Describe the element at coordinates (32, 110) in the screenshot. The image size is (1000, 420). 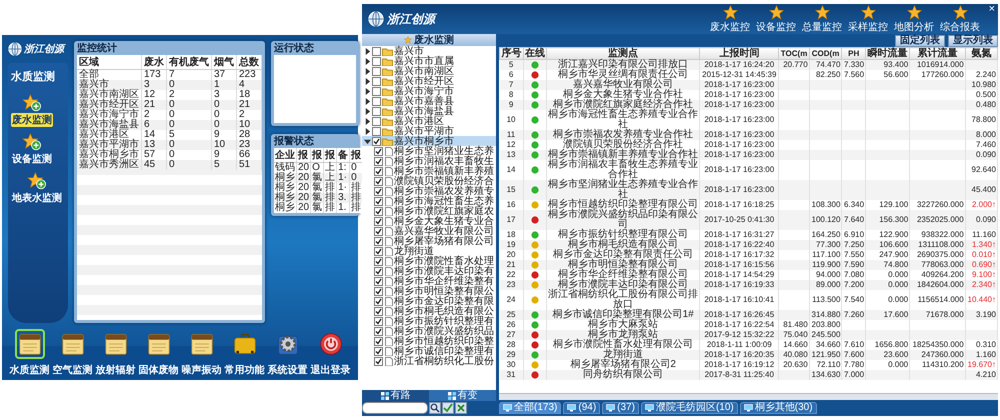
I see `sidebar-item: 废水监测` at that location.